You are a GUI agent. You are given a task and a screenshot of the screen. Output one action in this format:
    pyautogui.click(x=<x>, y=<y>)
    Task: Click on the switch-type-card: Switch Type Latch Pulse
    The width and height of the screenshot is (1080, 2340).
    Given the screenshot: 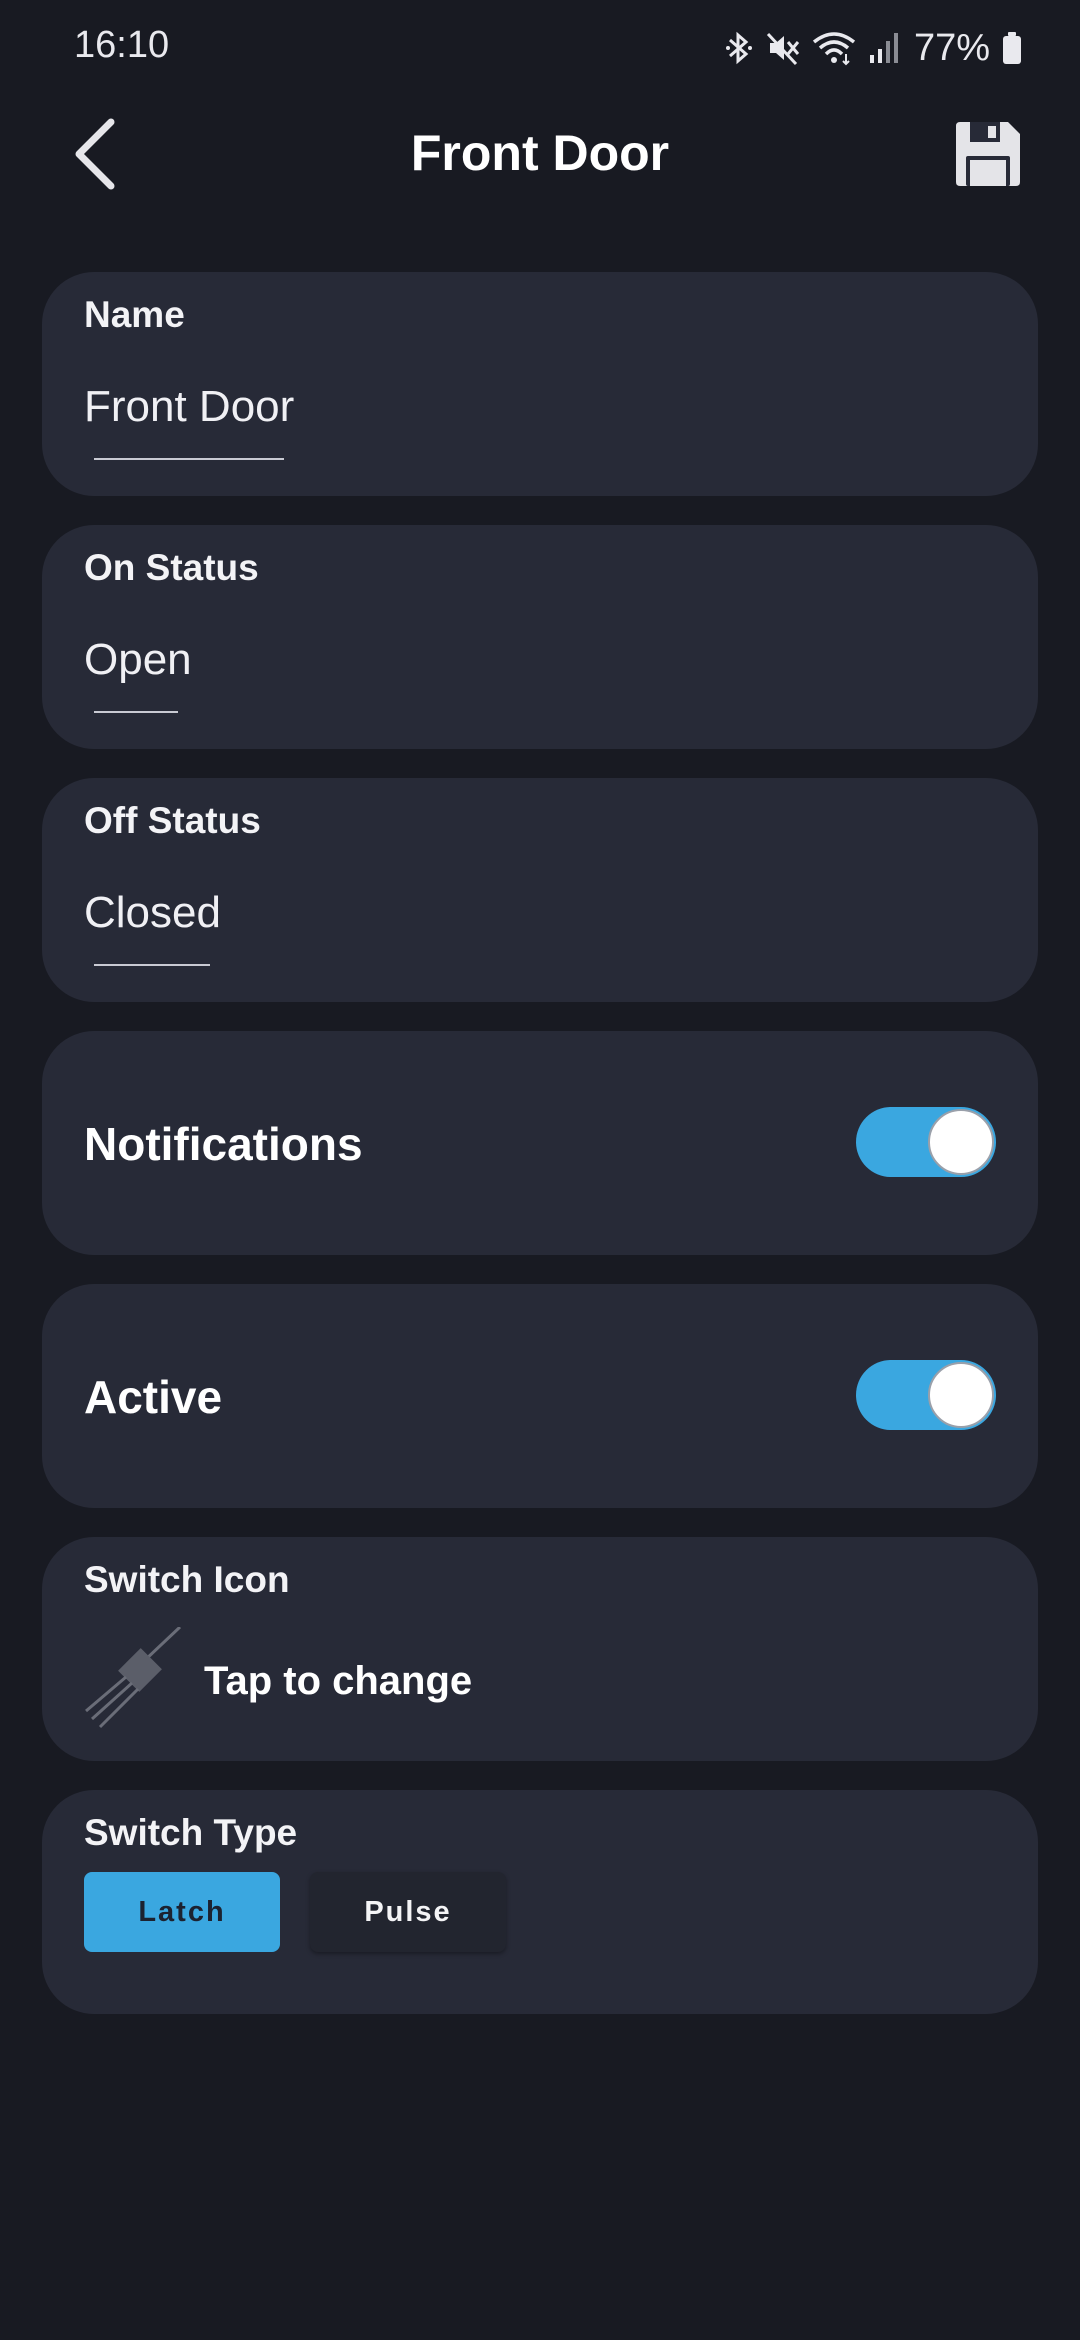 What is the action you would take?
    pyautogui.click(x=540, y=1902)
    